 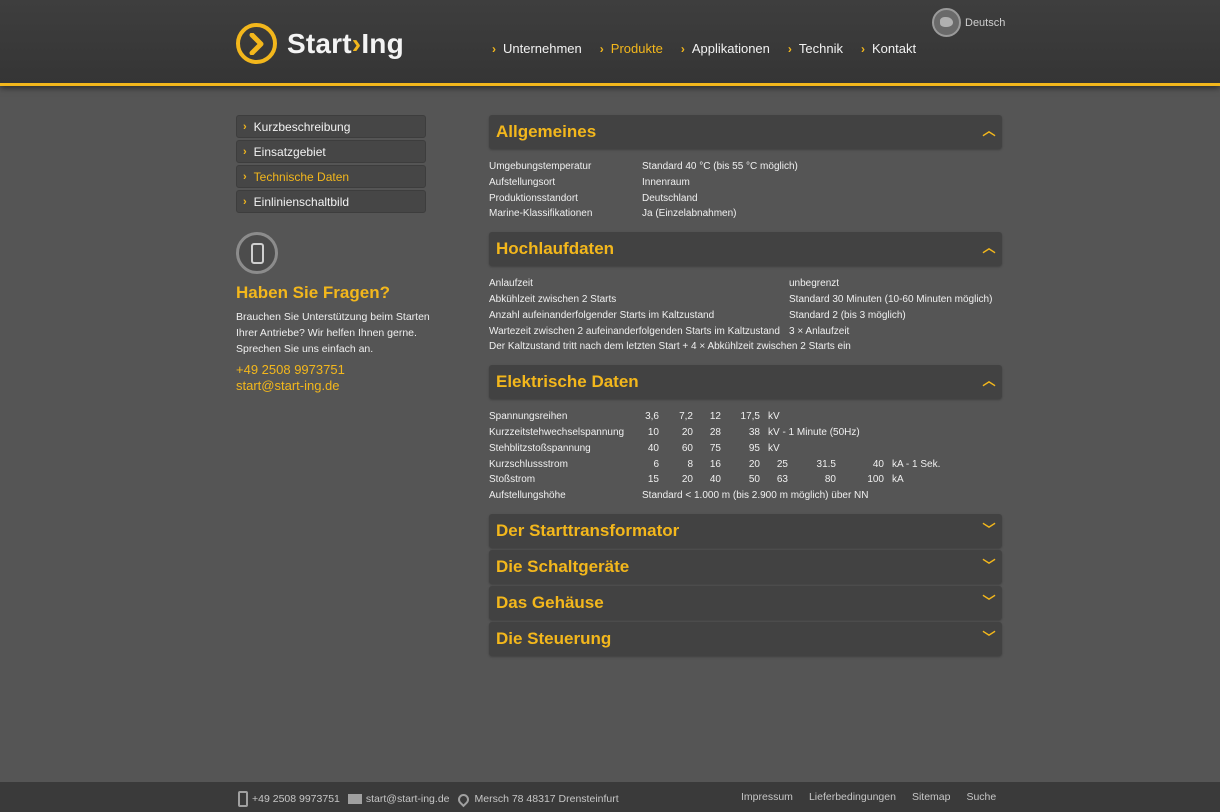 What do you see at coordinates (715, 417) in the screenshot?
I see `data-value: 12` at bounding box center [715, 417].